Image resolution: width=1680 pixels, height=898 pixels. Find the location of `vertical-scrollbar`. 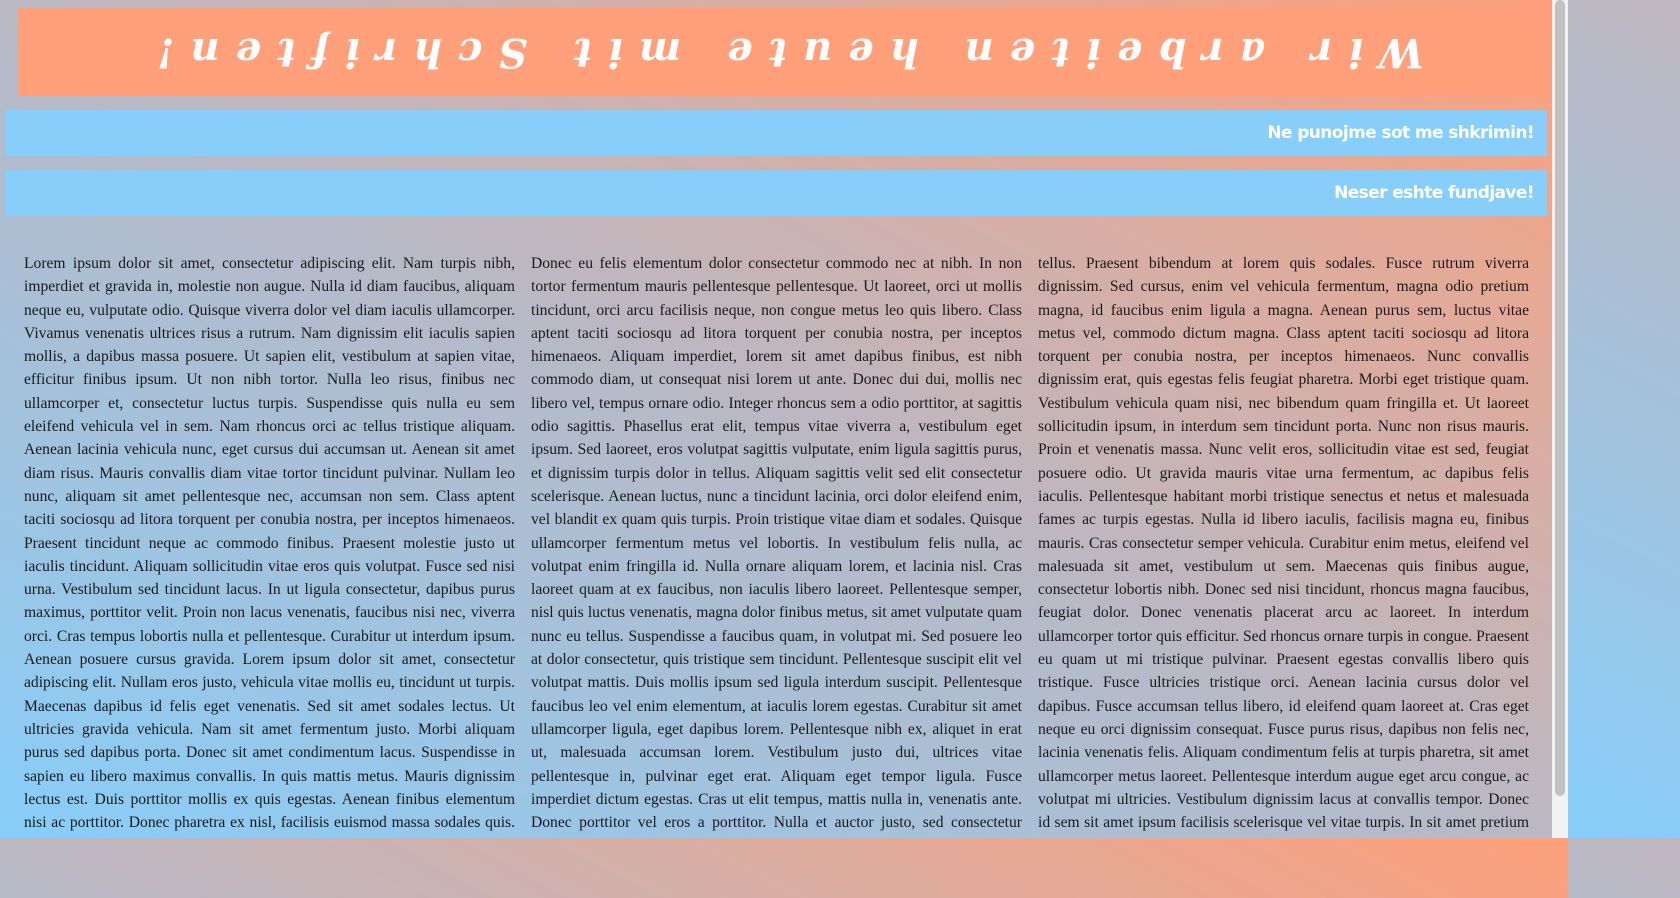

vertical-scrollbar is located at coordinates (1560, 419).